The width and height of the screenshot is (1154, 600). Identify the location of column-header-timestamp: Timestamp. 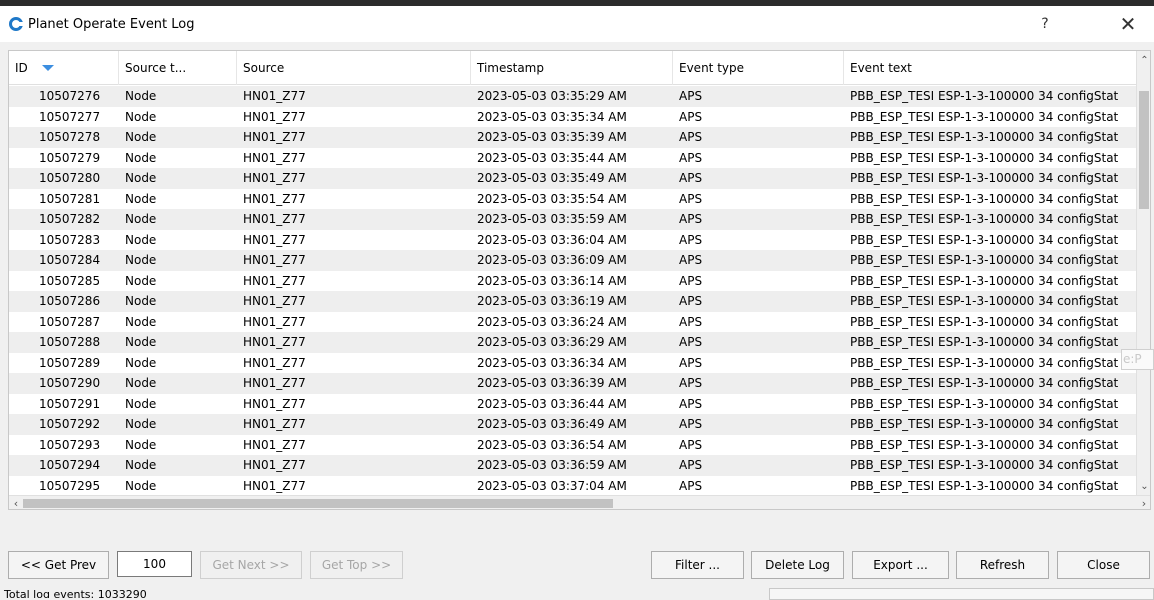
(572, 68).